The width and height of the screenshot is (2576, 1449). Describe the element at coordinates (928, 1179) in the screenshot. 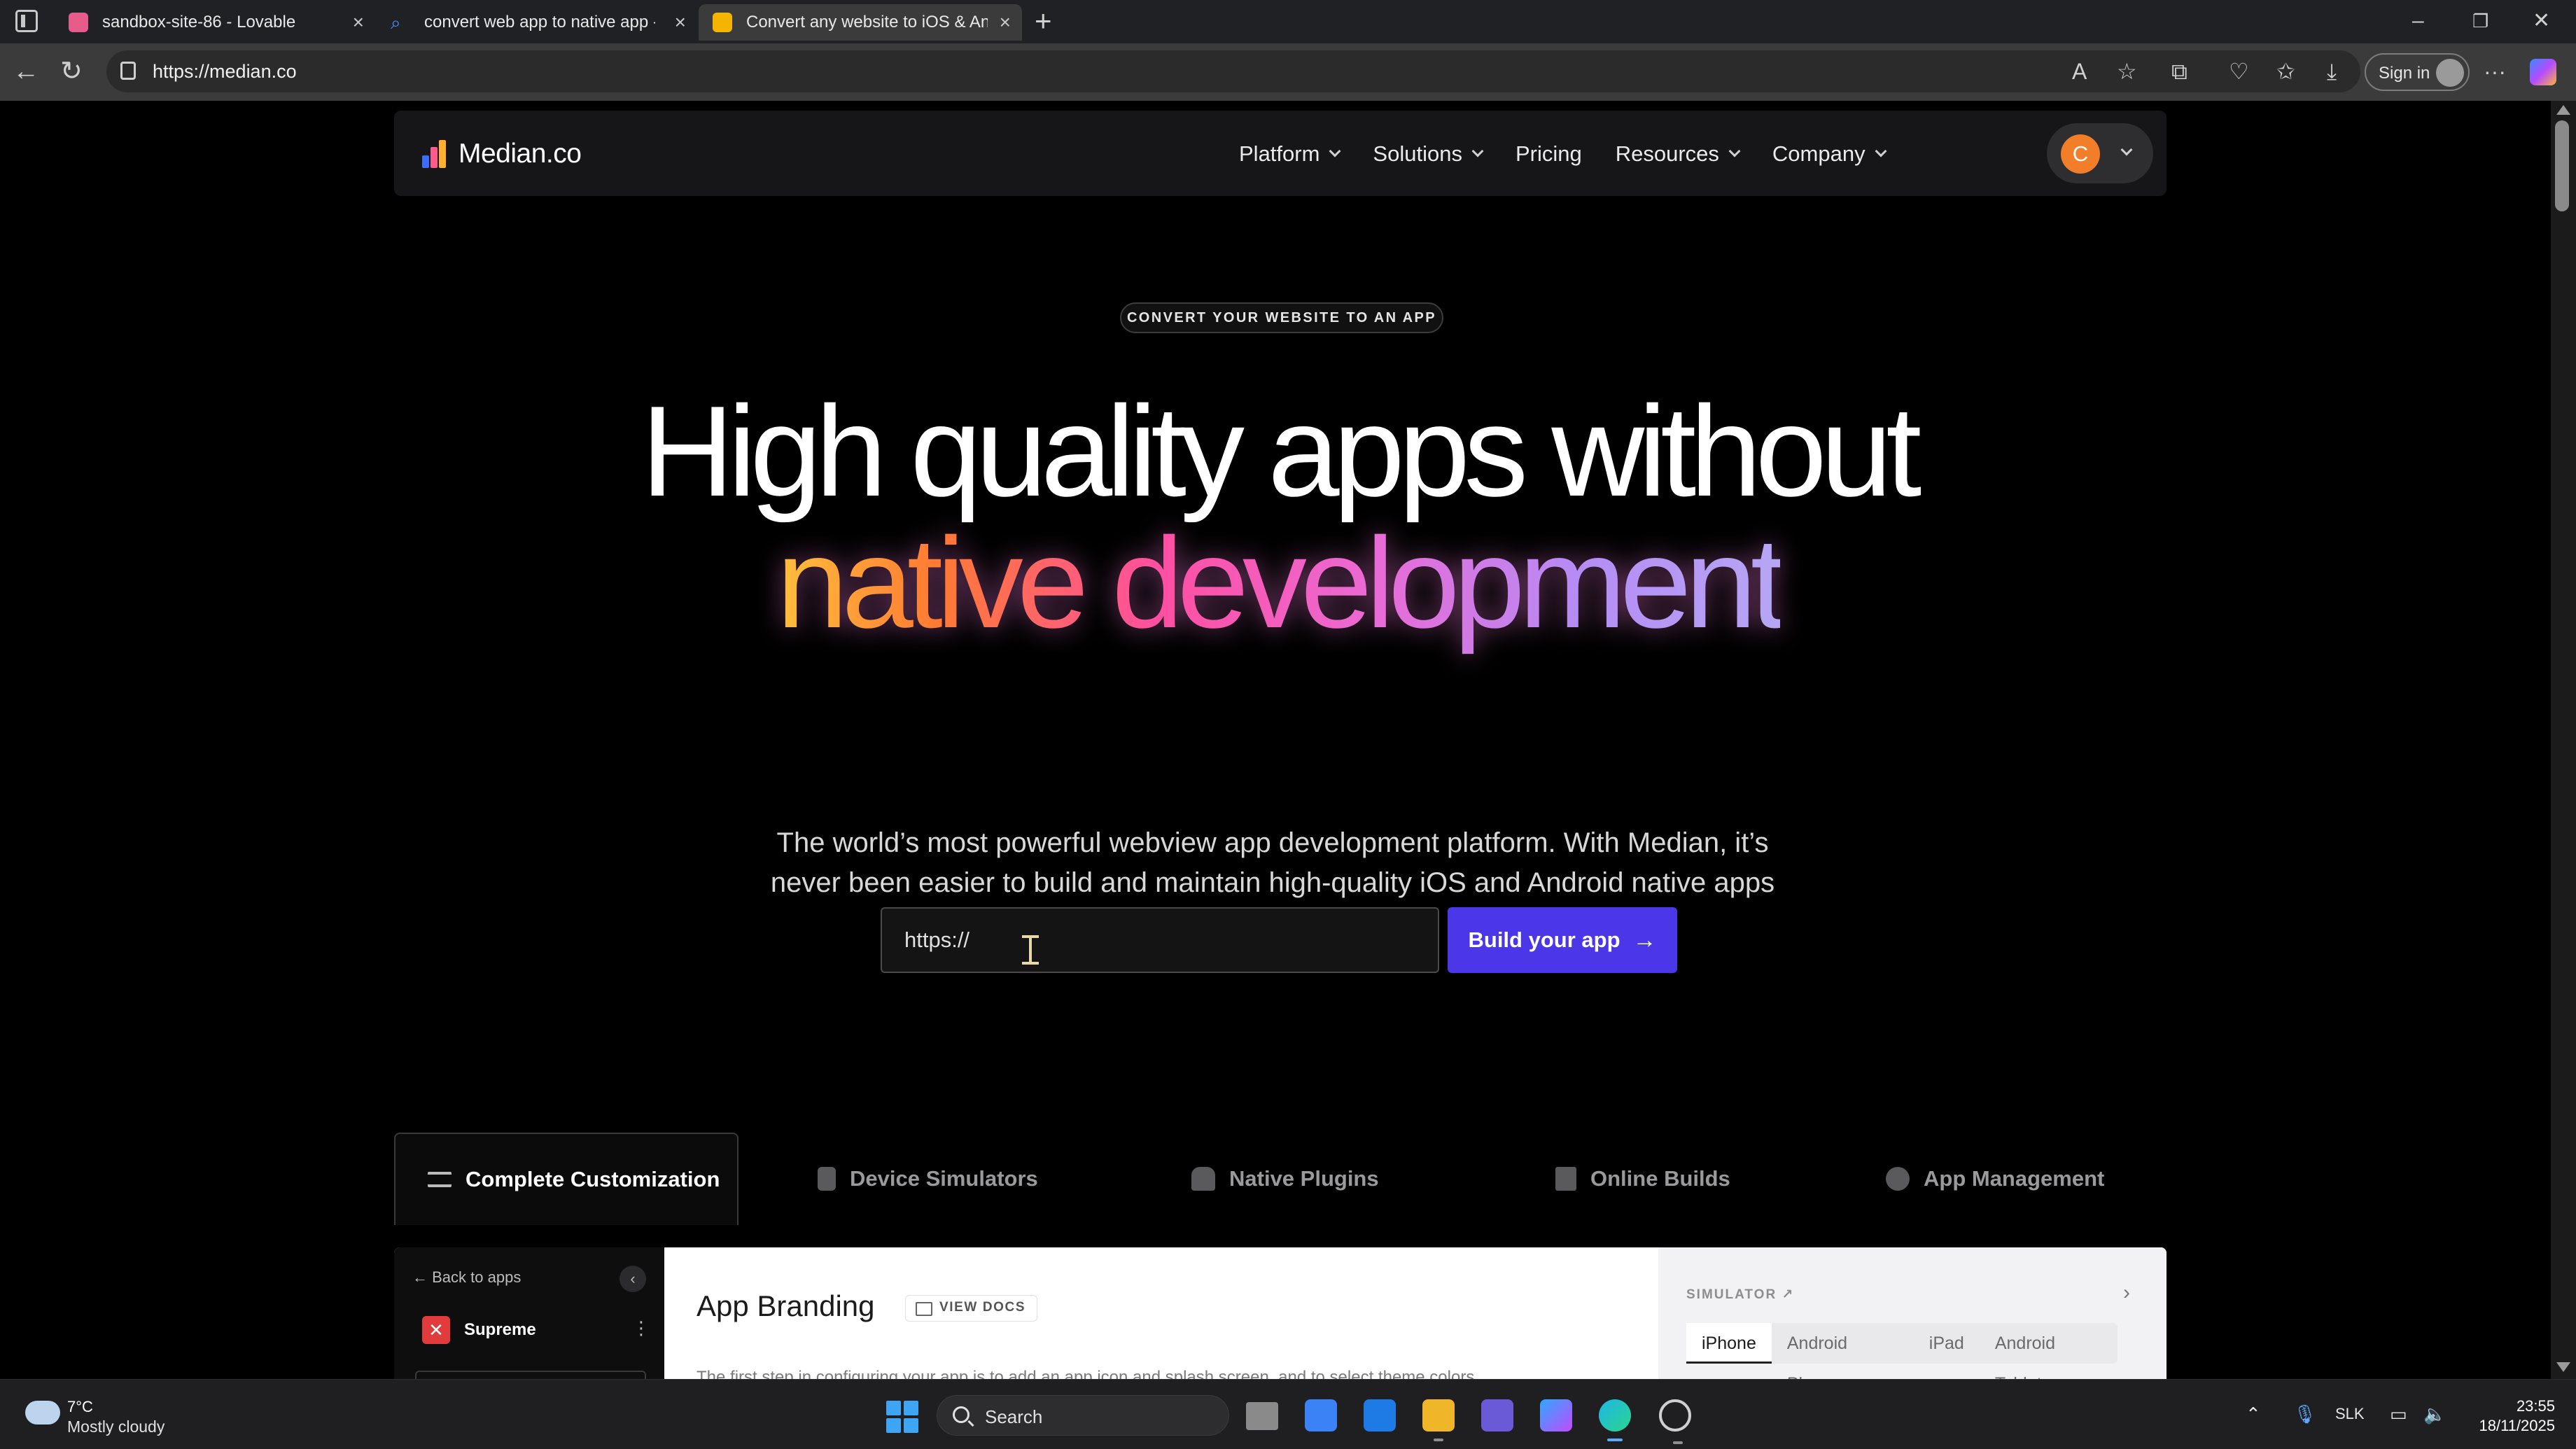

I see `tab-device-simulators: Device Simulators` at that location.